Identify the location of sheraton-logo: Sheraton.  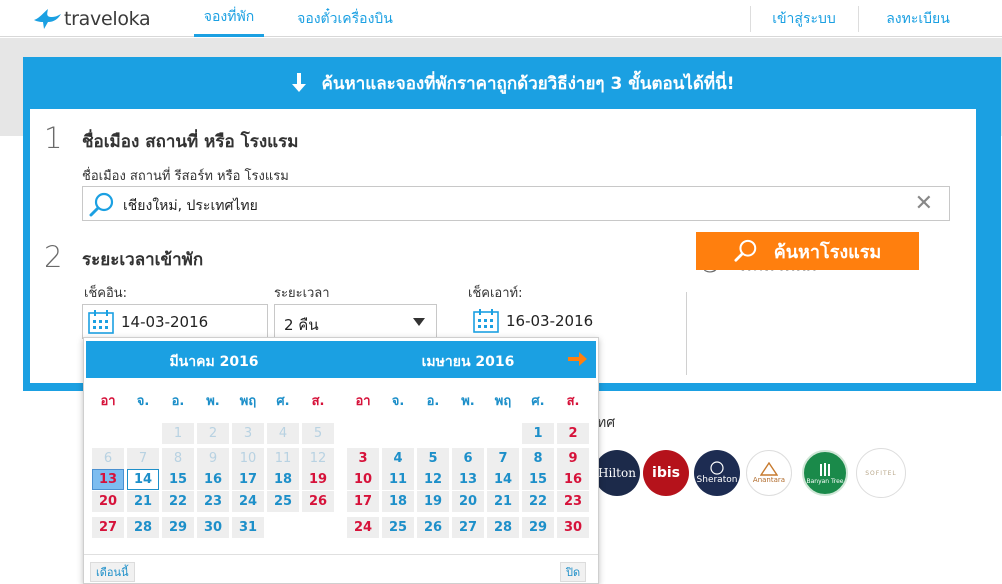
(717, 473).